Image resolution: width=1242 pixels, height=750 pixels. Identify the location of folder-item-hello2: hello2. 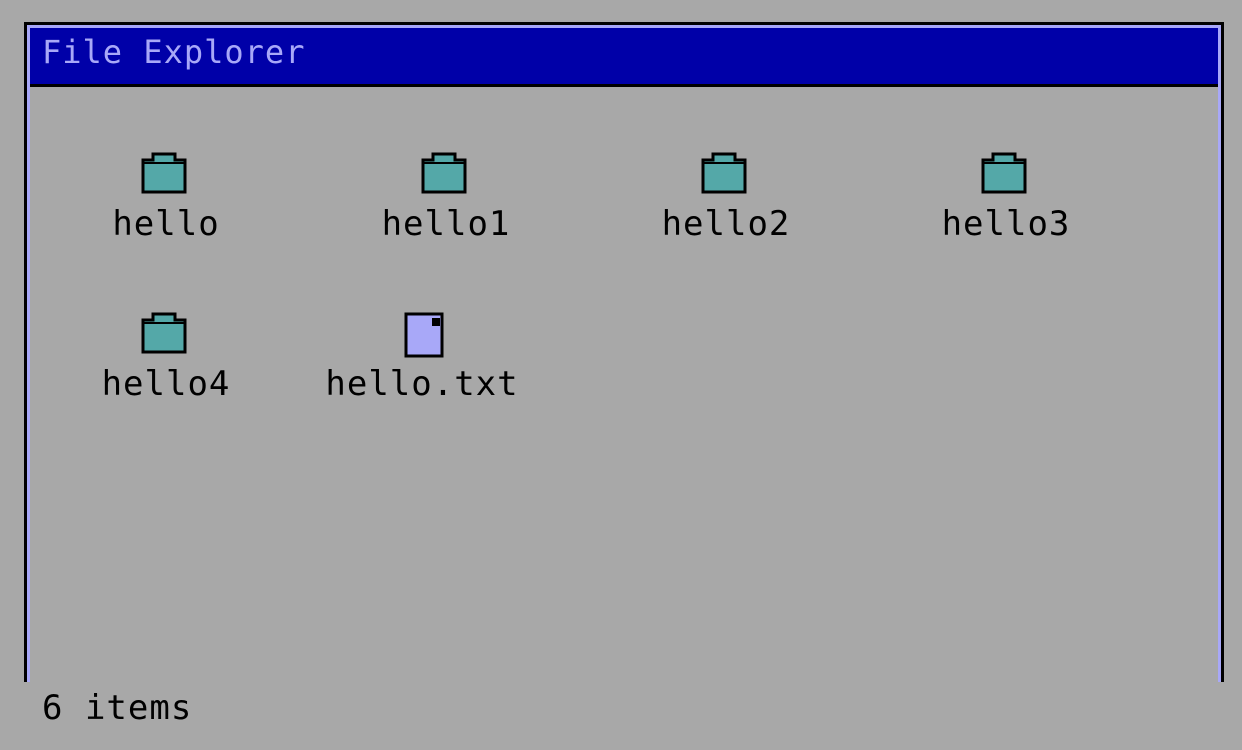
(726, 207).